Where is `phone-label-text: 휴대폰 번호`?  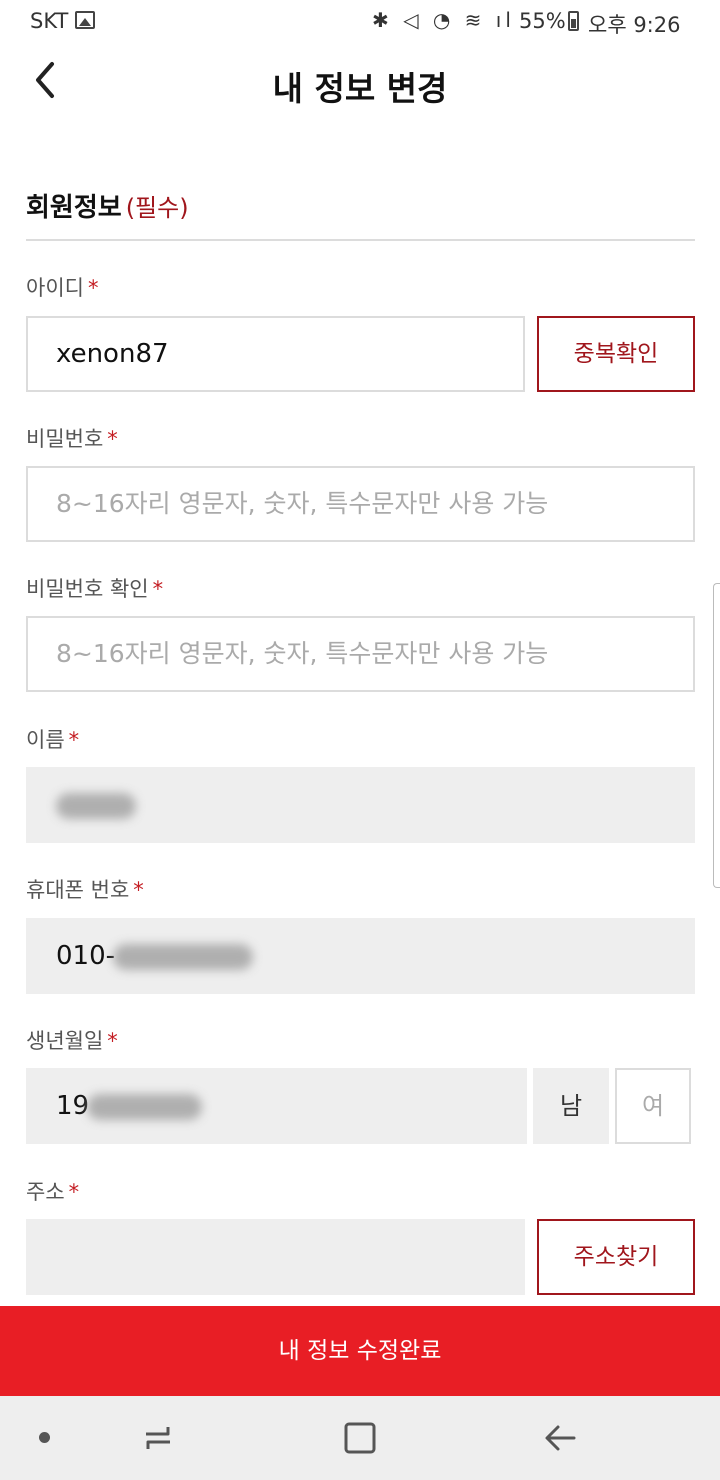
phone-label-text: 휴대폰 번호 is located at coordinates (78, 890).